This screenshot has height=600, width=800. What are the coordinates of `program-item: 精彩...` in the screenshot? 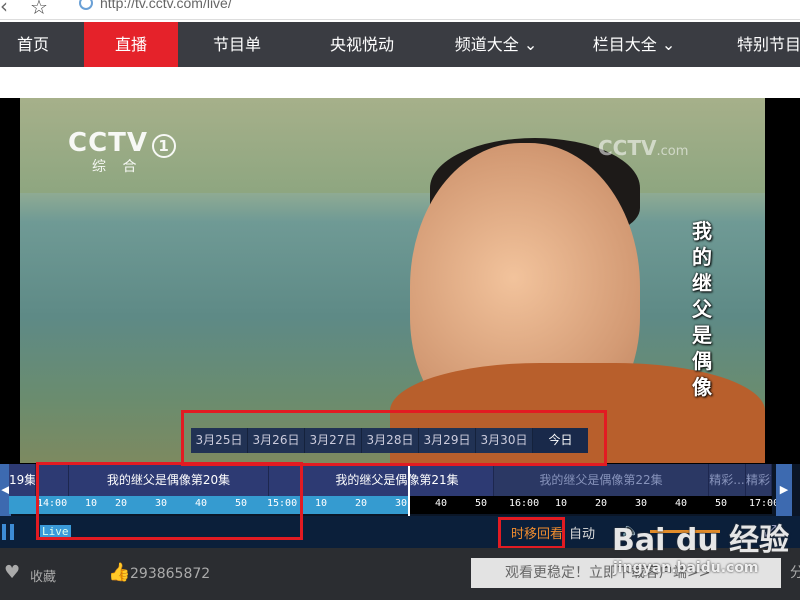 It's located at (727, 480).